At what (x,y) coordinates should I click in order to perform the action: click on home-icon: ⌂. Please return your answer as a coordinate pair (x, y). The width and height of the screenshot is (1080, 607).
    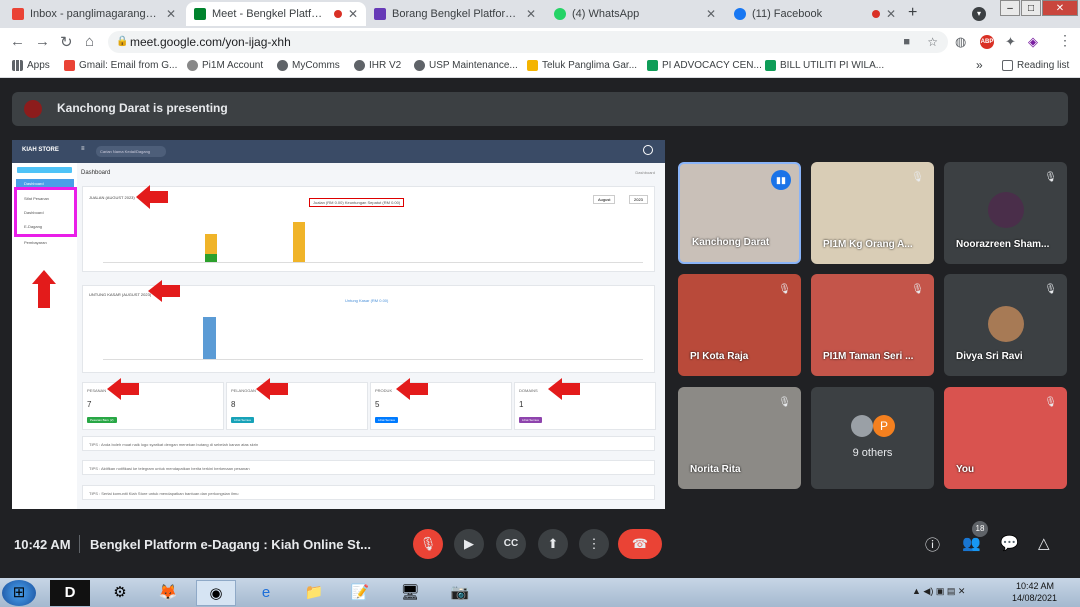
    Looking at the image, I should click on (89, 41).